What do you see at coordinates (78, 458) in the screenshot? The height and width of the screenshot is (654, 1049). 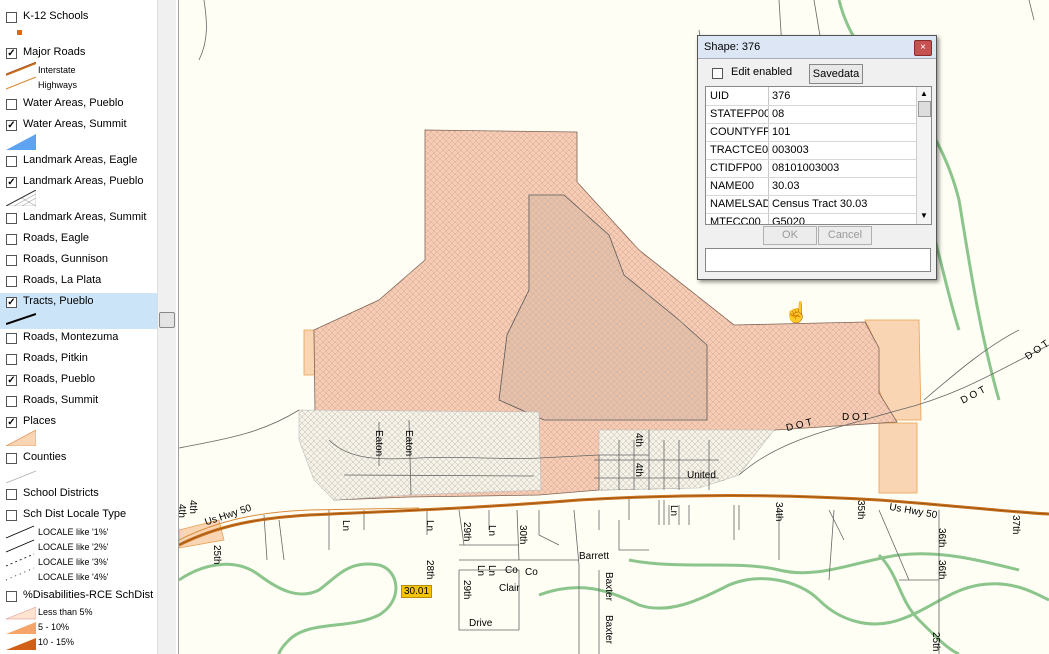 I see `layer-row: Counties` at bounding box center [78, 458].